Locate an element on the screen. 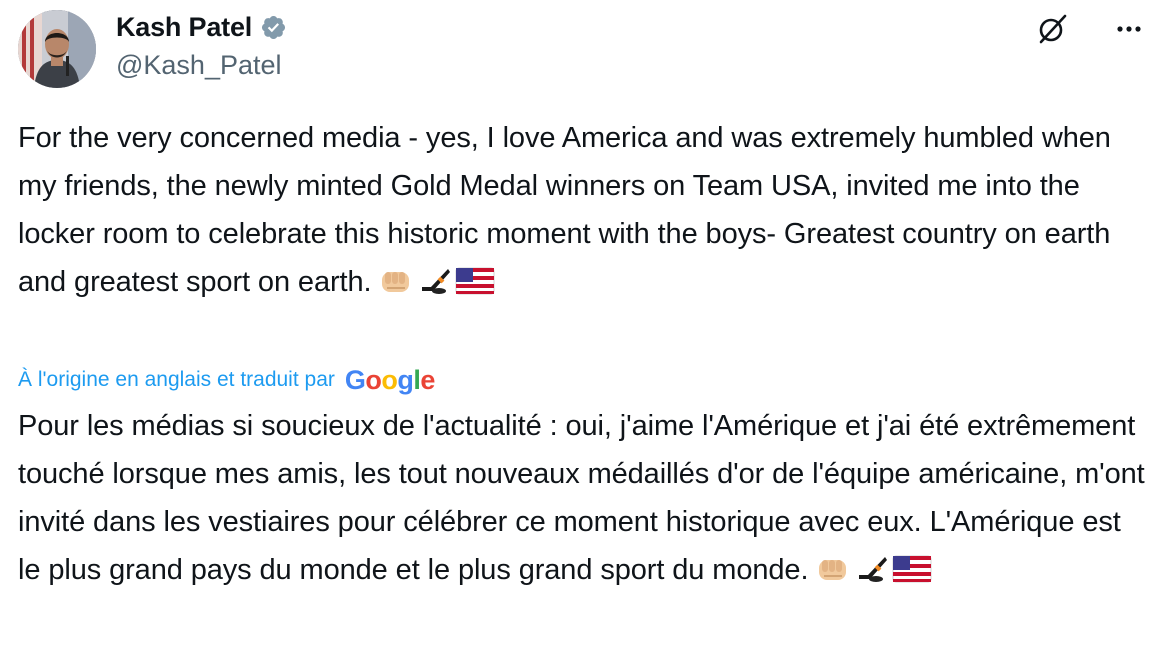  avatar-image is located at coordinates (57, 49).